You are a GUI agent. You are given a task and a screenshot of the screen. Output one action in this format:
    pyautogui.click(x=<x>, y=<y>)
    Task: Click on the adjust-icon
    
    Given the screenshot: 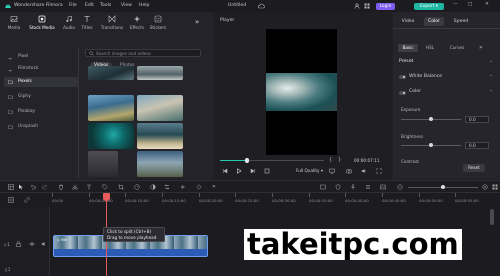 What is the action you would take?
    pyautogui.click(x=167, y=187)
    